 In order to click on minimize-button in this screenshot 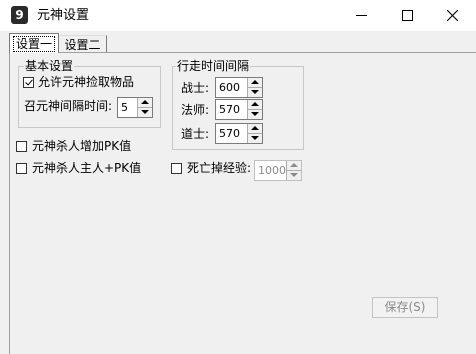, I will do `click(361, 15)`.